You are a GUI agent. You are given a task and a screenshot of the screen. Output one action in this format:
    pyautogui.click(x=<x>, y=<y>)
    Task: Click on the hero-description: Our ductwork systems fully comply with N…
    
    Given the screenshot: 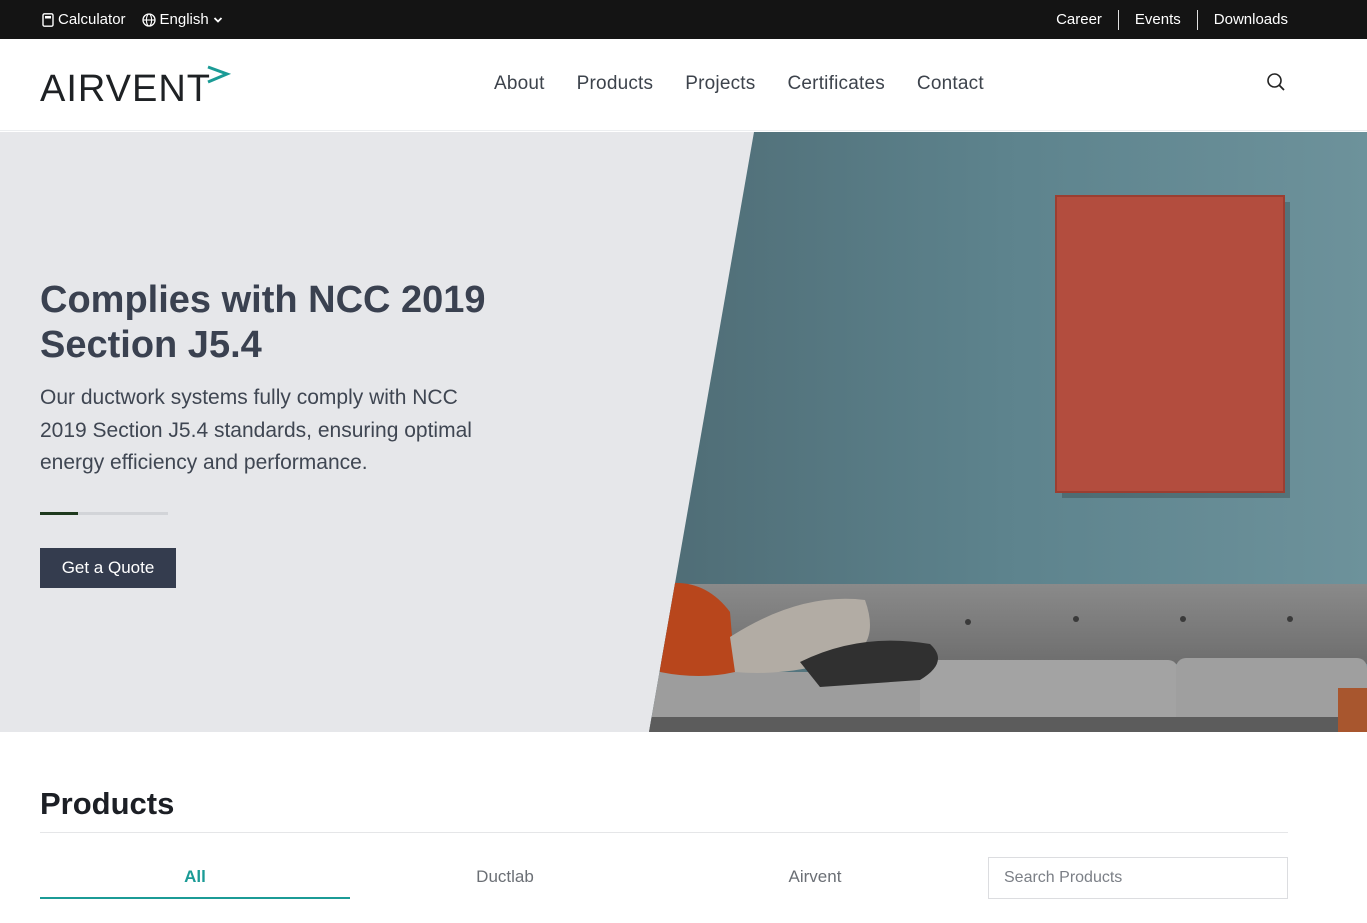 What is the action you would take?
    pyautogui.click(x=256, y=430)
    